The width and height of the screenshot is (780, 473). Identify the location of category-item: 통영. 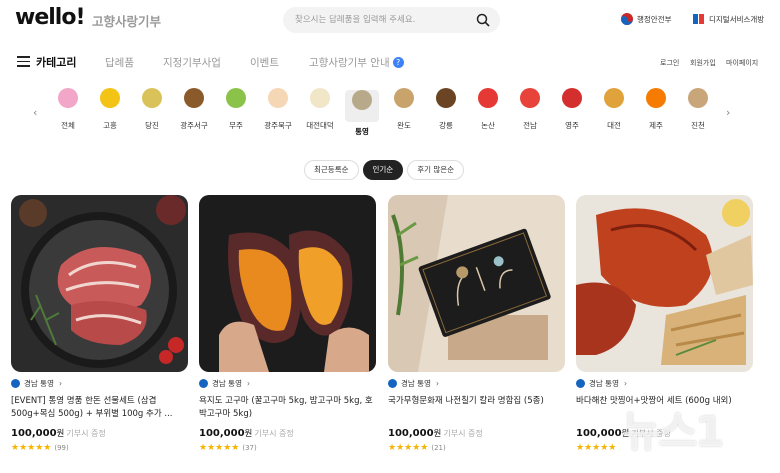
(362, 110).